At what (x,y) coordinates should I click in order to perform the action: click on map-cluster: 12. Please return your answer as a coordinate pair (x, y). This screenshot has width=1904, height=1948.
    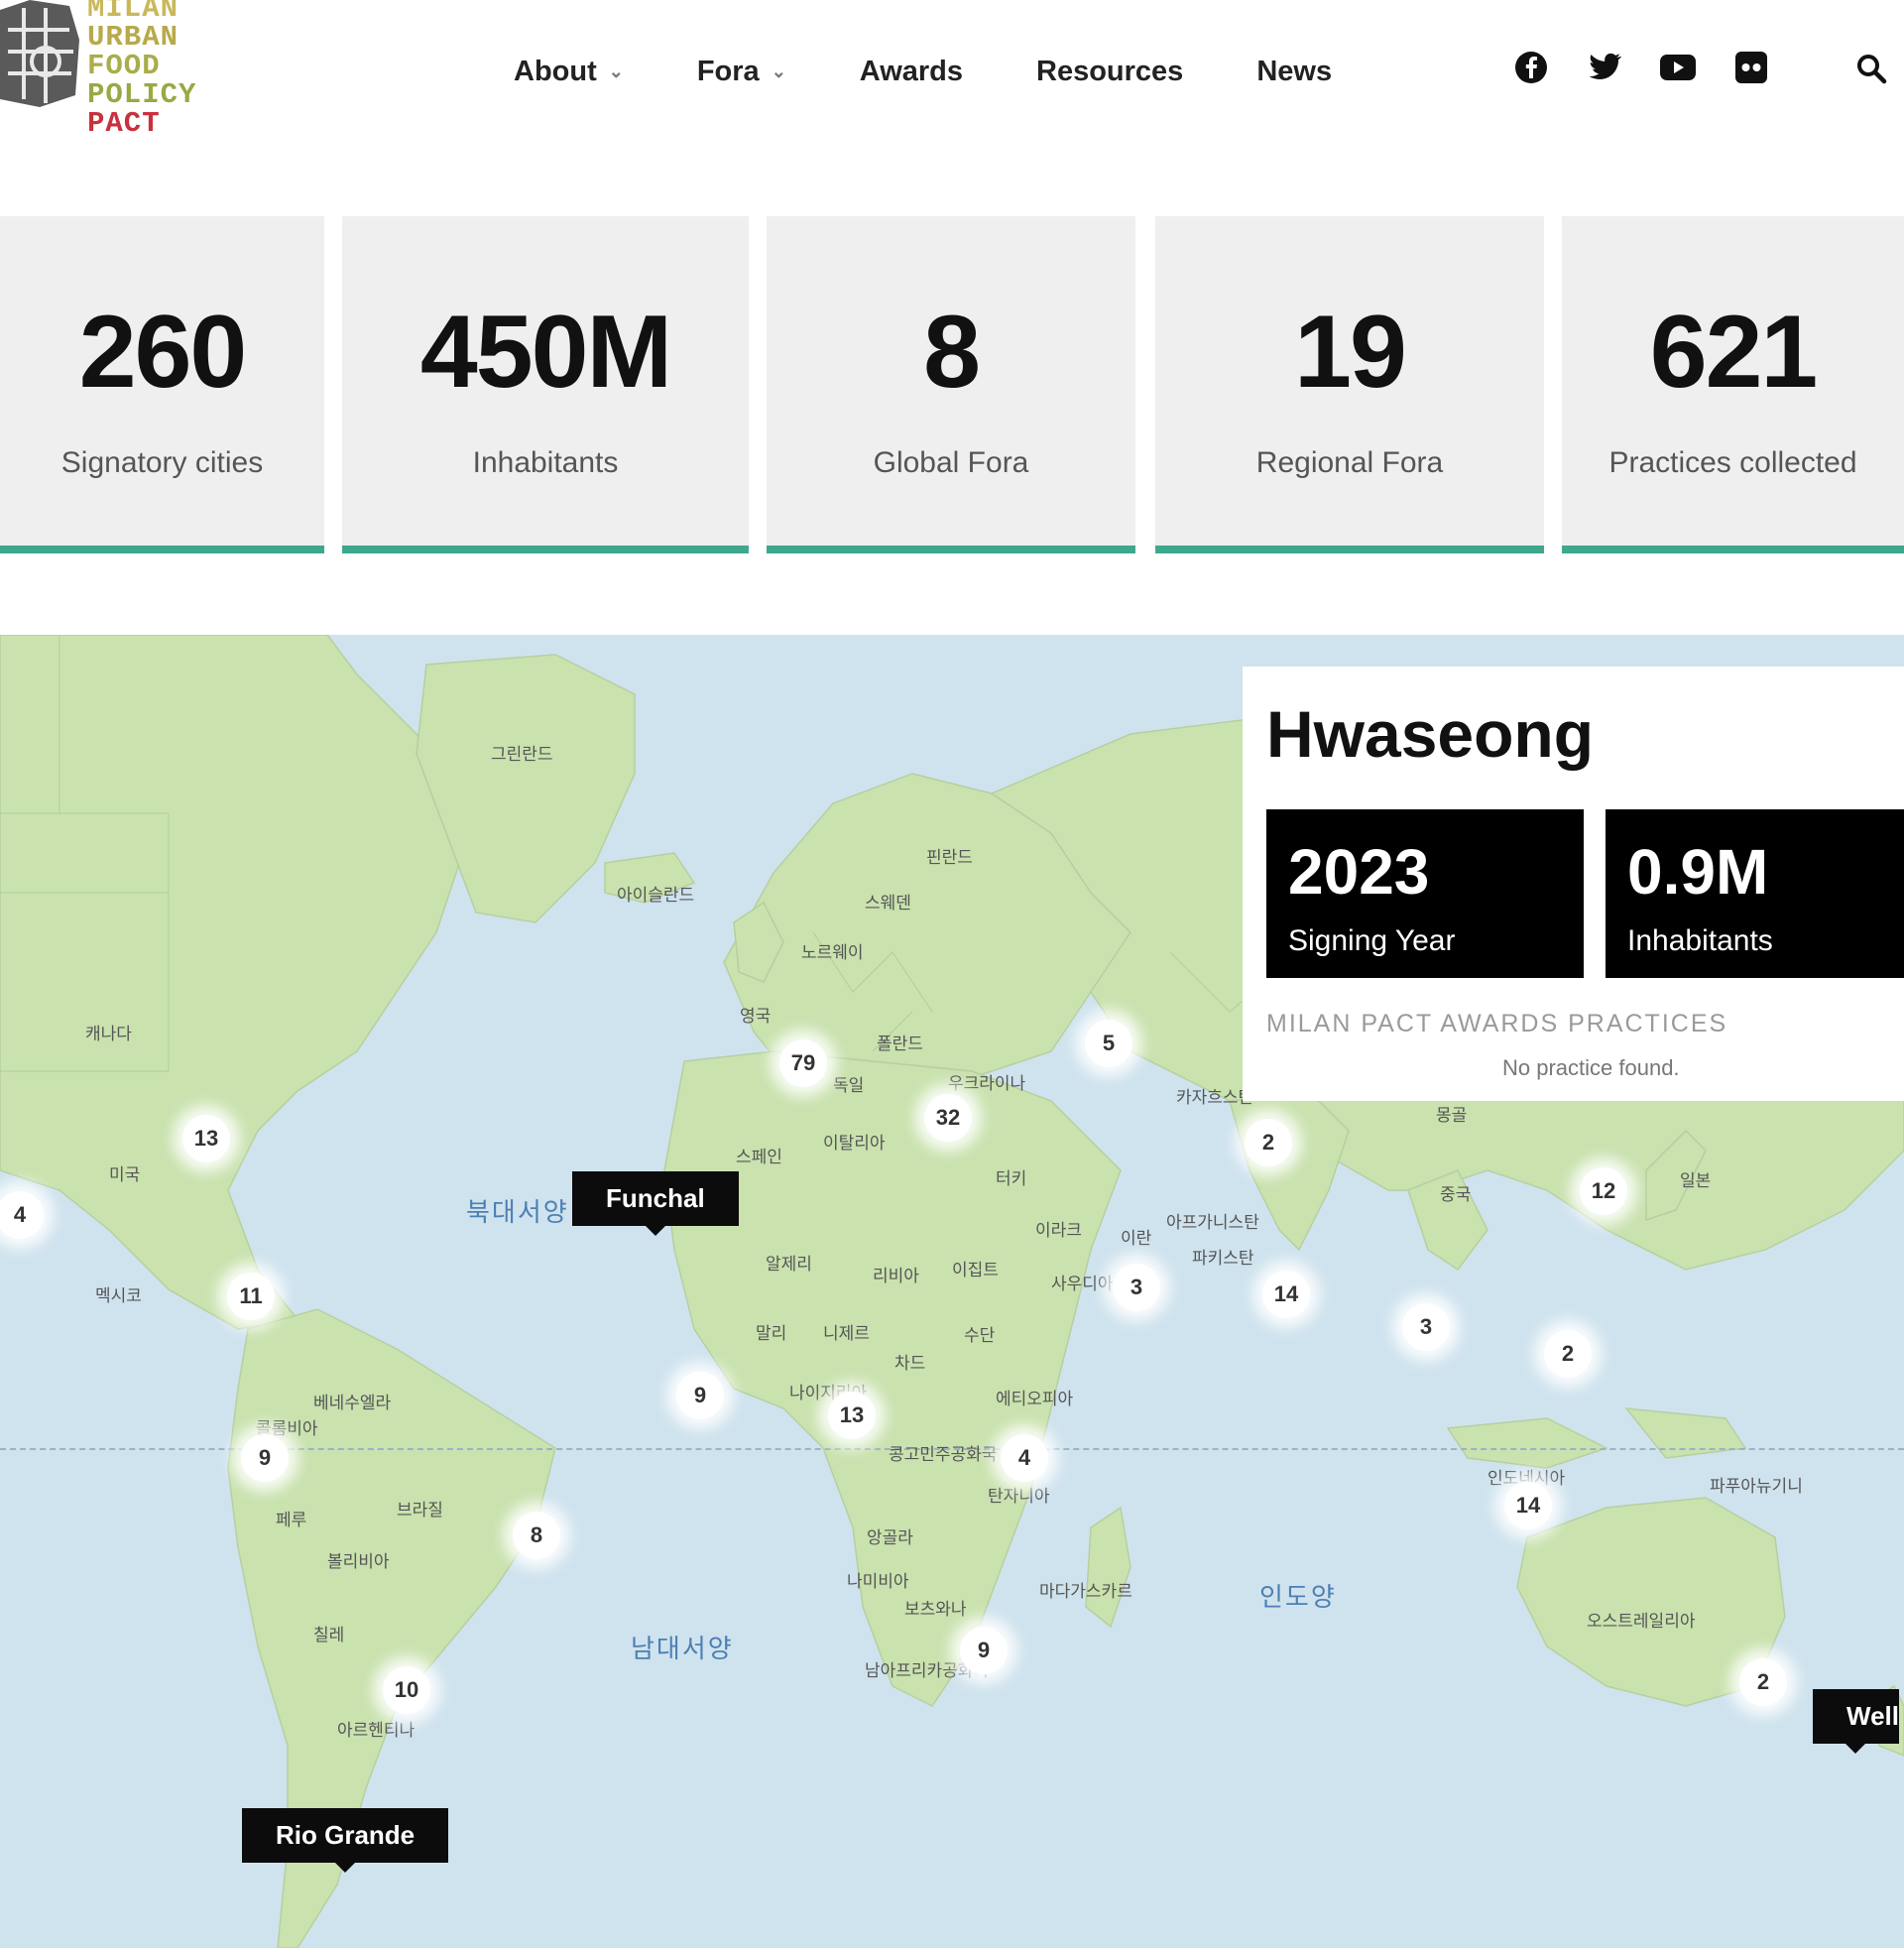
    Looking at the image, I should click on (1603, 1191).